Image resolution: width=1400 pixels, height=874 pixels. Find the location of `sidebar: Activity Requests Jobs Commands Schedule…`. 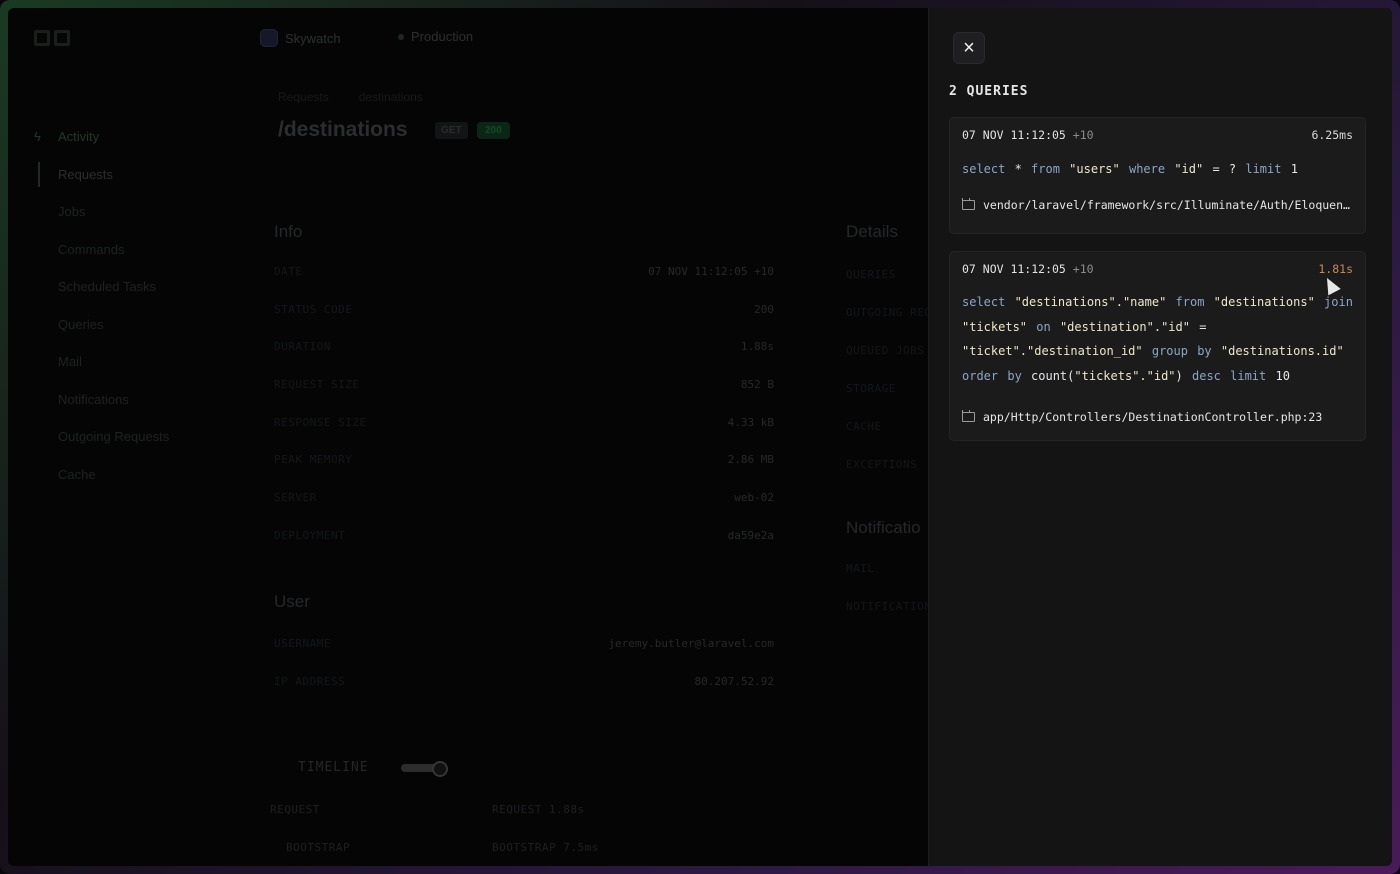

sidebar: Activity Requests Jobs Commands Schedule… is located at coordinates (128, 288).